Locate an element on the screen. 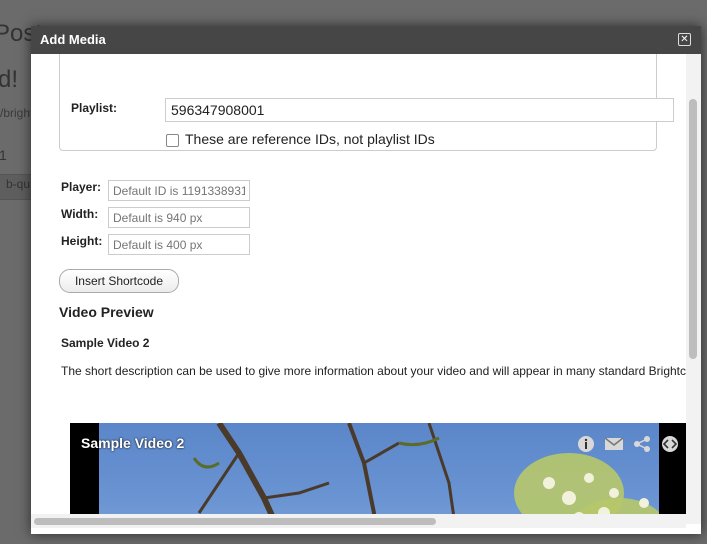  player-label: Player: is located at coordinates (81, 187).